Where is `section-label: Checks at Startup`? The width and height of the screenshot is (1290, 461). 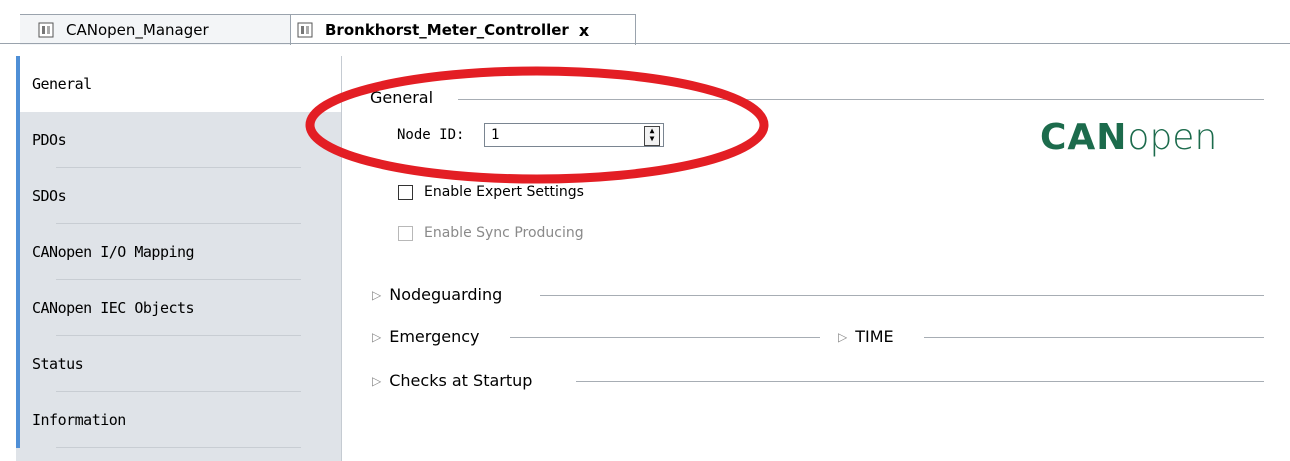
section-label: Checks at Startup is located at coordinates (461, 380).